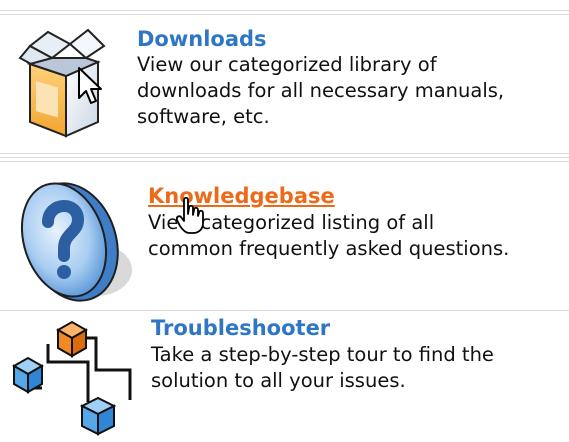 The width and height of the screenshot is (569, 442). Describe the element at coordinates (329, 248) in the screenshot. I see `knowledgebase-description-line-2: common frequently asked questions.` at that location.